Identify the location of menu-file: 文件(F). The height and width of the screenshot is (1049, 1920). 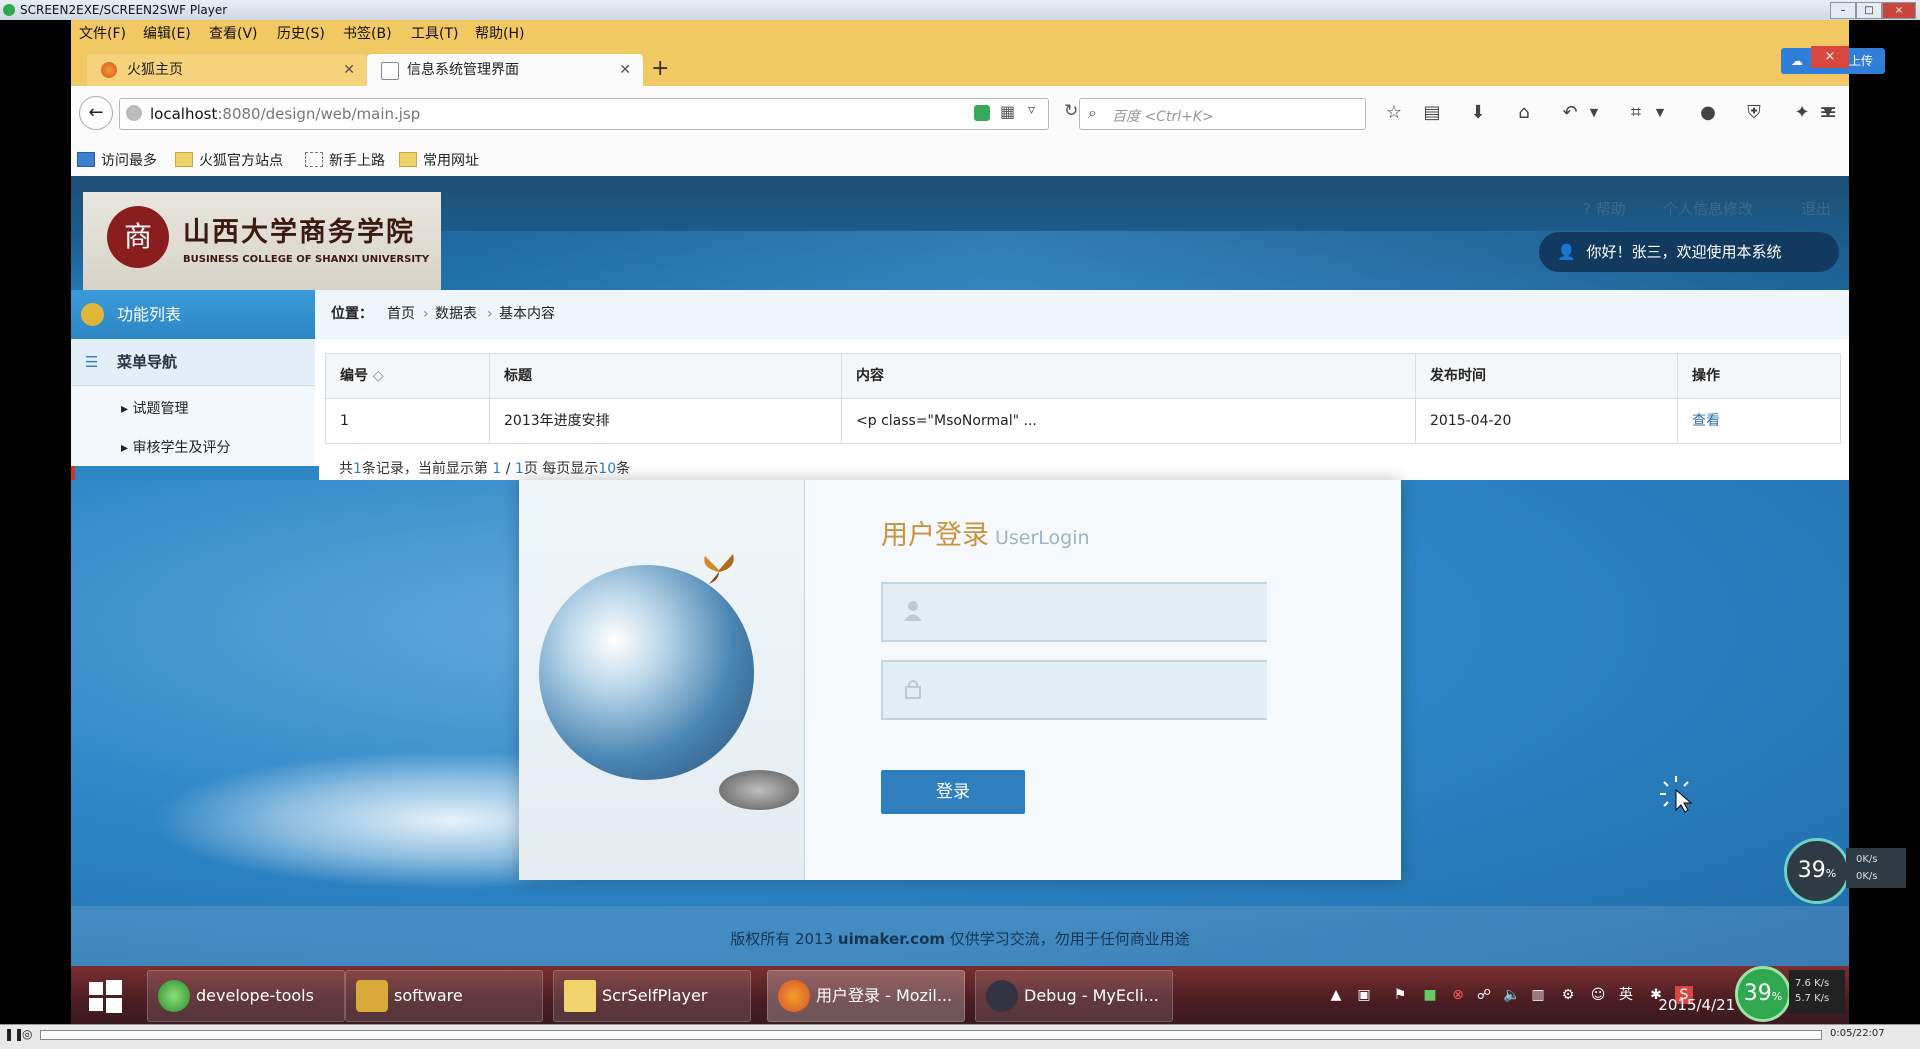
(102, 33).